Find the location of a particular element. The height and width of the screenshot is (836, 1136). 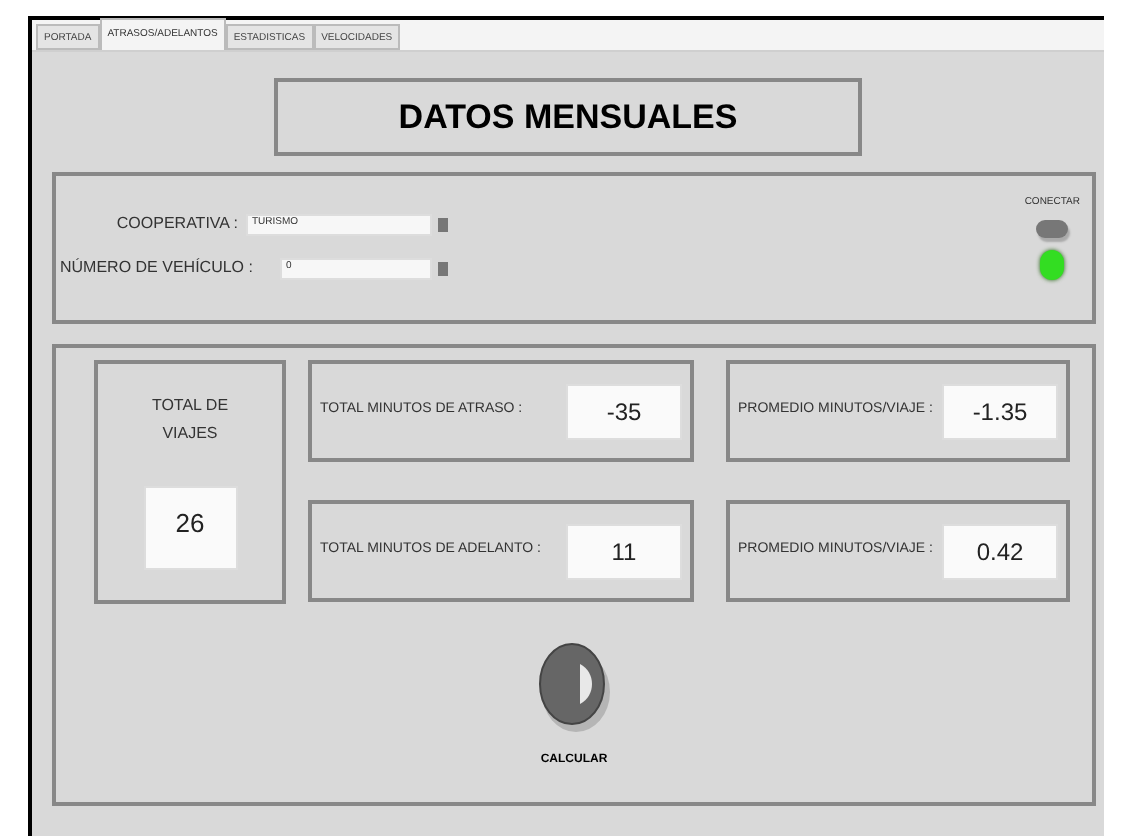

field-label: NÚMERO DE VEHÍCULO : is located at coordinates (157, 268).